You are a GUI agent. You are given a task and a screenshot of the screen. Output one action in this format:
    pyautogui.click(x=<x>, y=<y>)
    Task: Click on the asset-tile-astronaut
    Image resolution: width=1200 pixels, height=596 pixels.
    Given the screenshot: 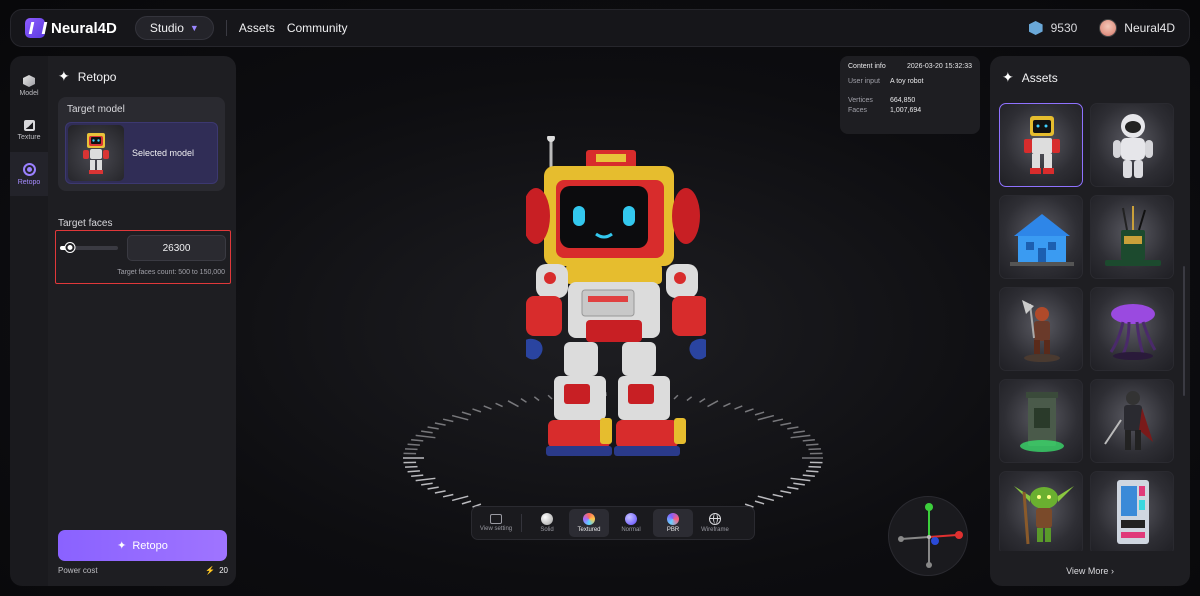 What is the action you would take?
    pyautogui.click(x=1132, y=145)
    